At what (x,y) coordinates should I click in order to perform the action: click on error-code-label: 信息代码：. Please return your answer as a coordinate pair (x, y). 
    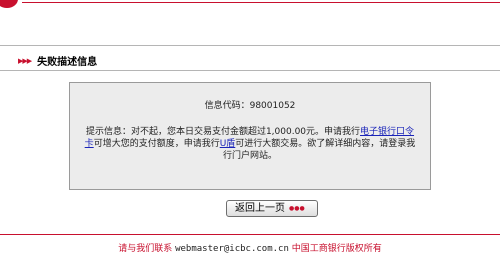
    Looking at the image, I should click on (227, 106).